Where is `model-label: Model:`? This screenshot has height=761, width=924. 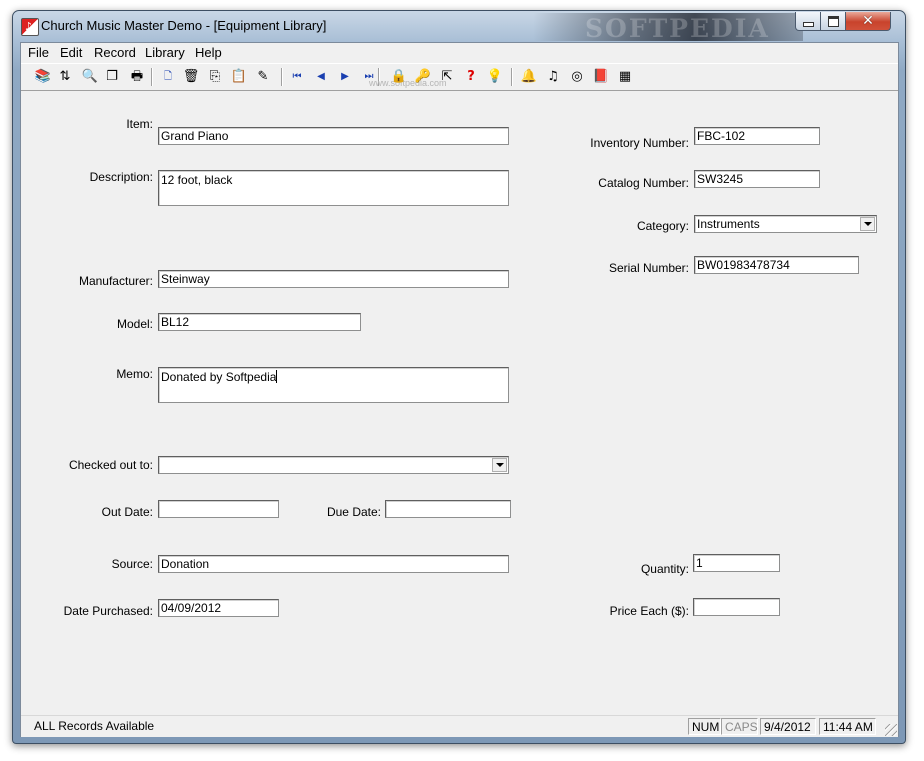
model-label: Model: is located at coordinates (134, 324).